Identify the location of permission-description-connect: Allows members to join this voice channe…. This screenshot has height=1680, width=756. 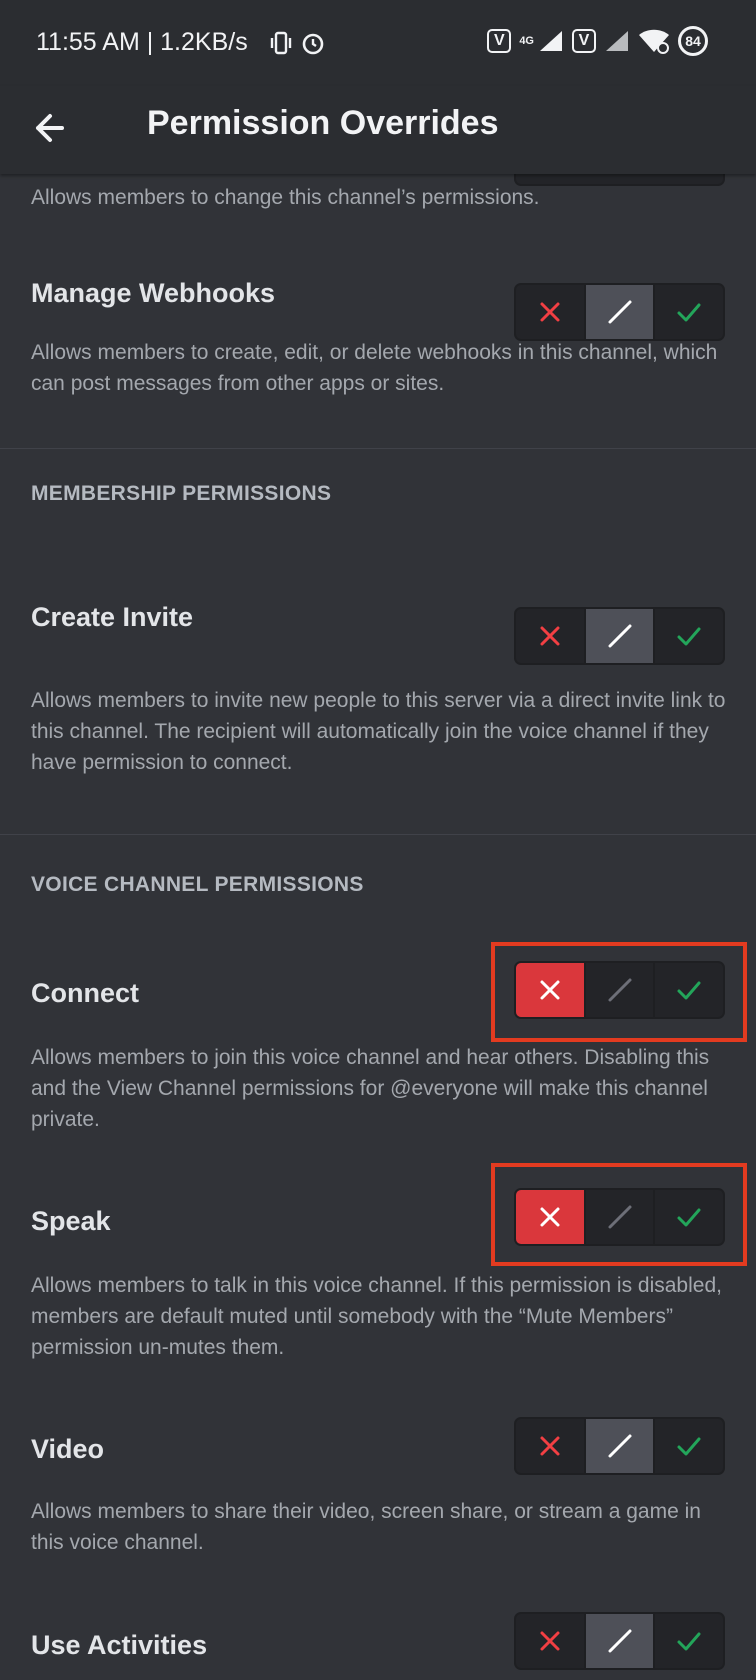
(370, 1088).